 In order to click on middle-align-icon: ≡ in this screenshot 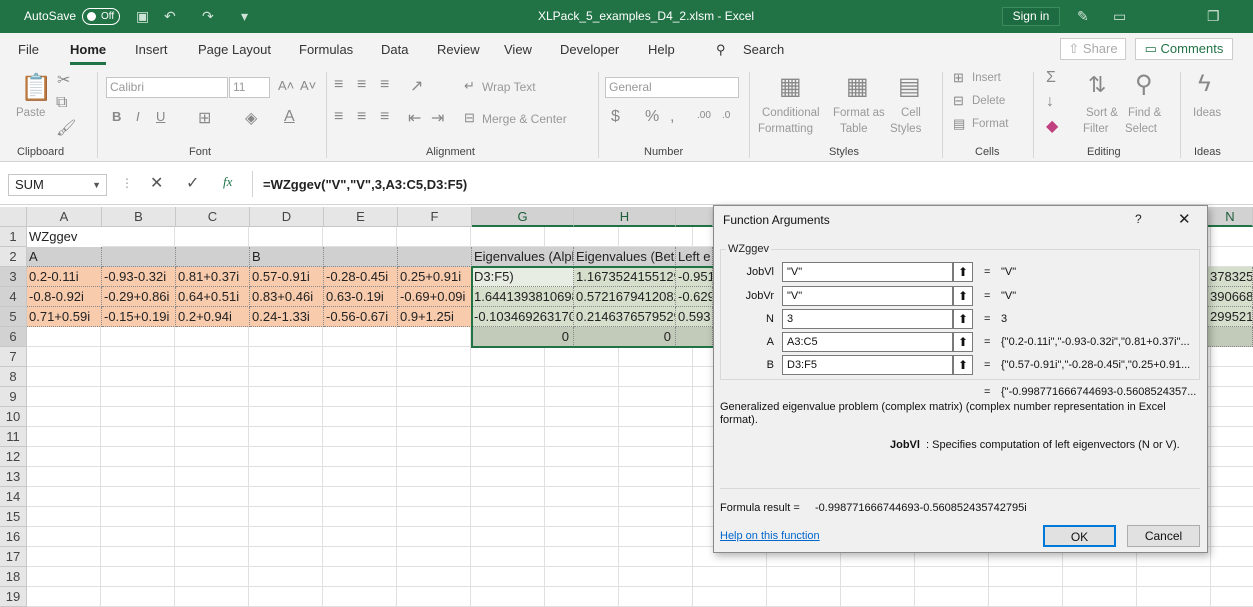, I will do `click(361, 85)`.